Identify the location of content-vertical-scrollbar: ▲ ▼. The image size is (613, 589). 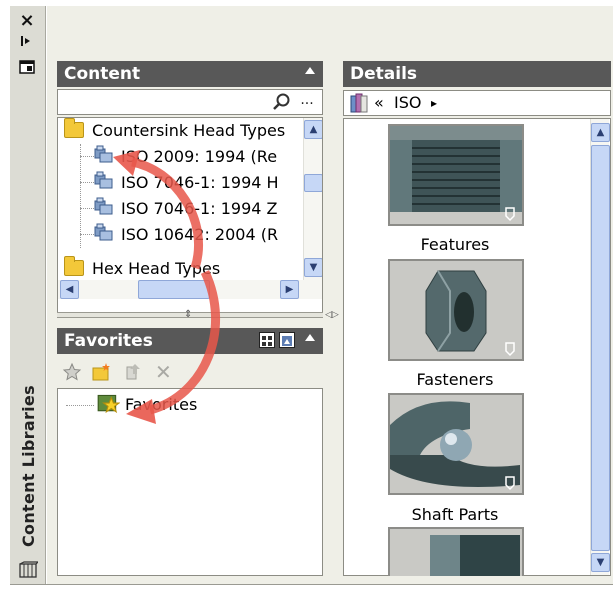
(312, 199).